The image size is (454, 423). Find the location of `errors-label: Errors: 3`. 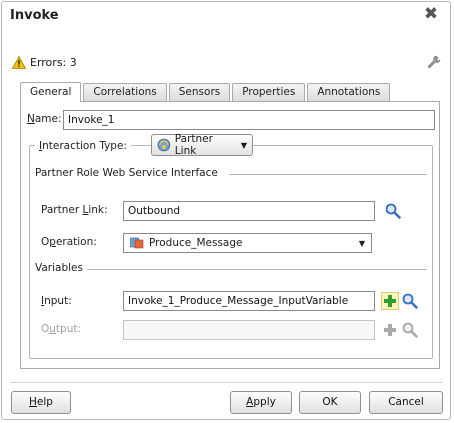

errors-label: Errors: 3 is located at coordinates (53, 62).